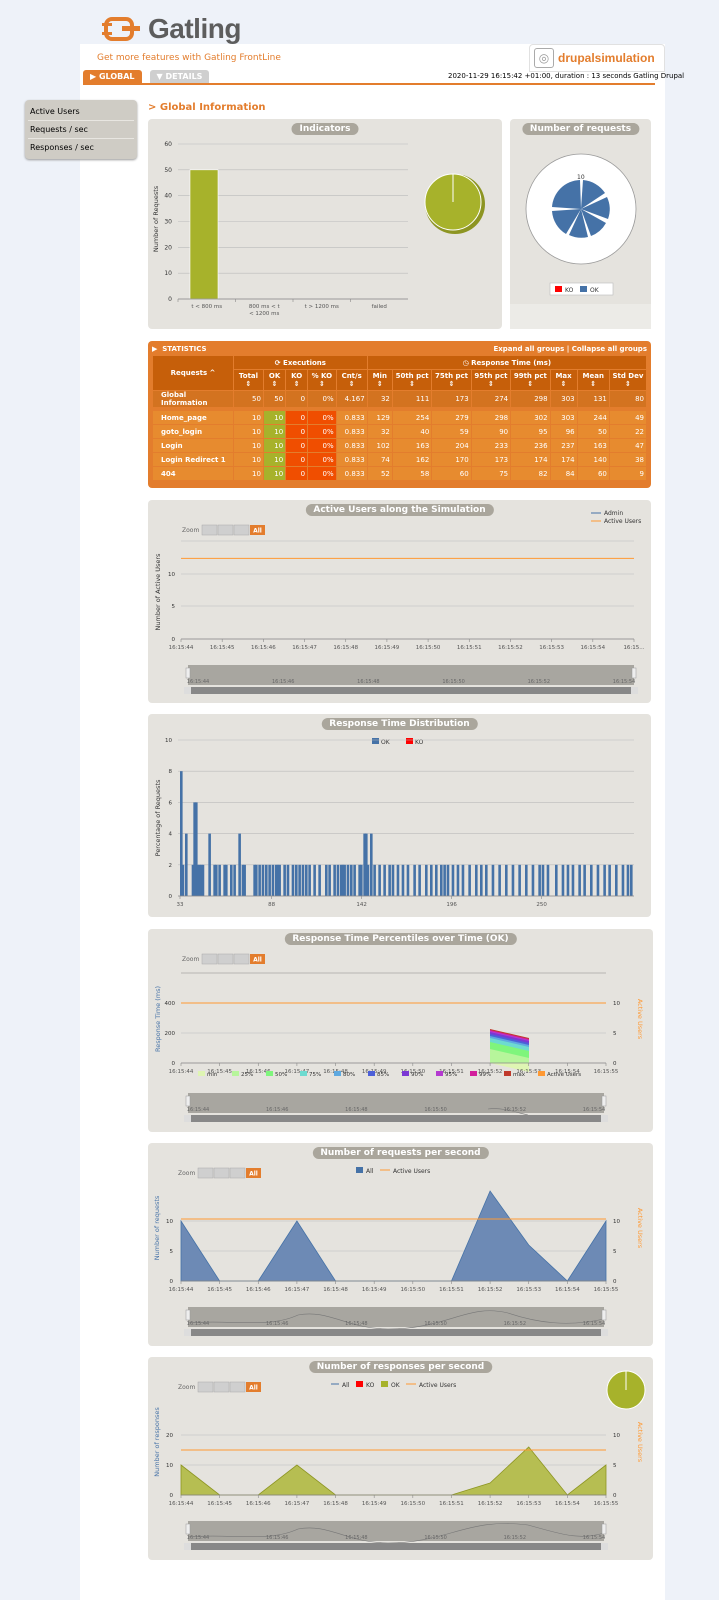 This screenshot has height=1600, width=719. What do you see at coordinates (180, 905) in the screenshot?
I see `x-tick-label: 33` at bounding box center [180, 905].